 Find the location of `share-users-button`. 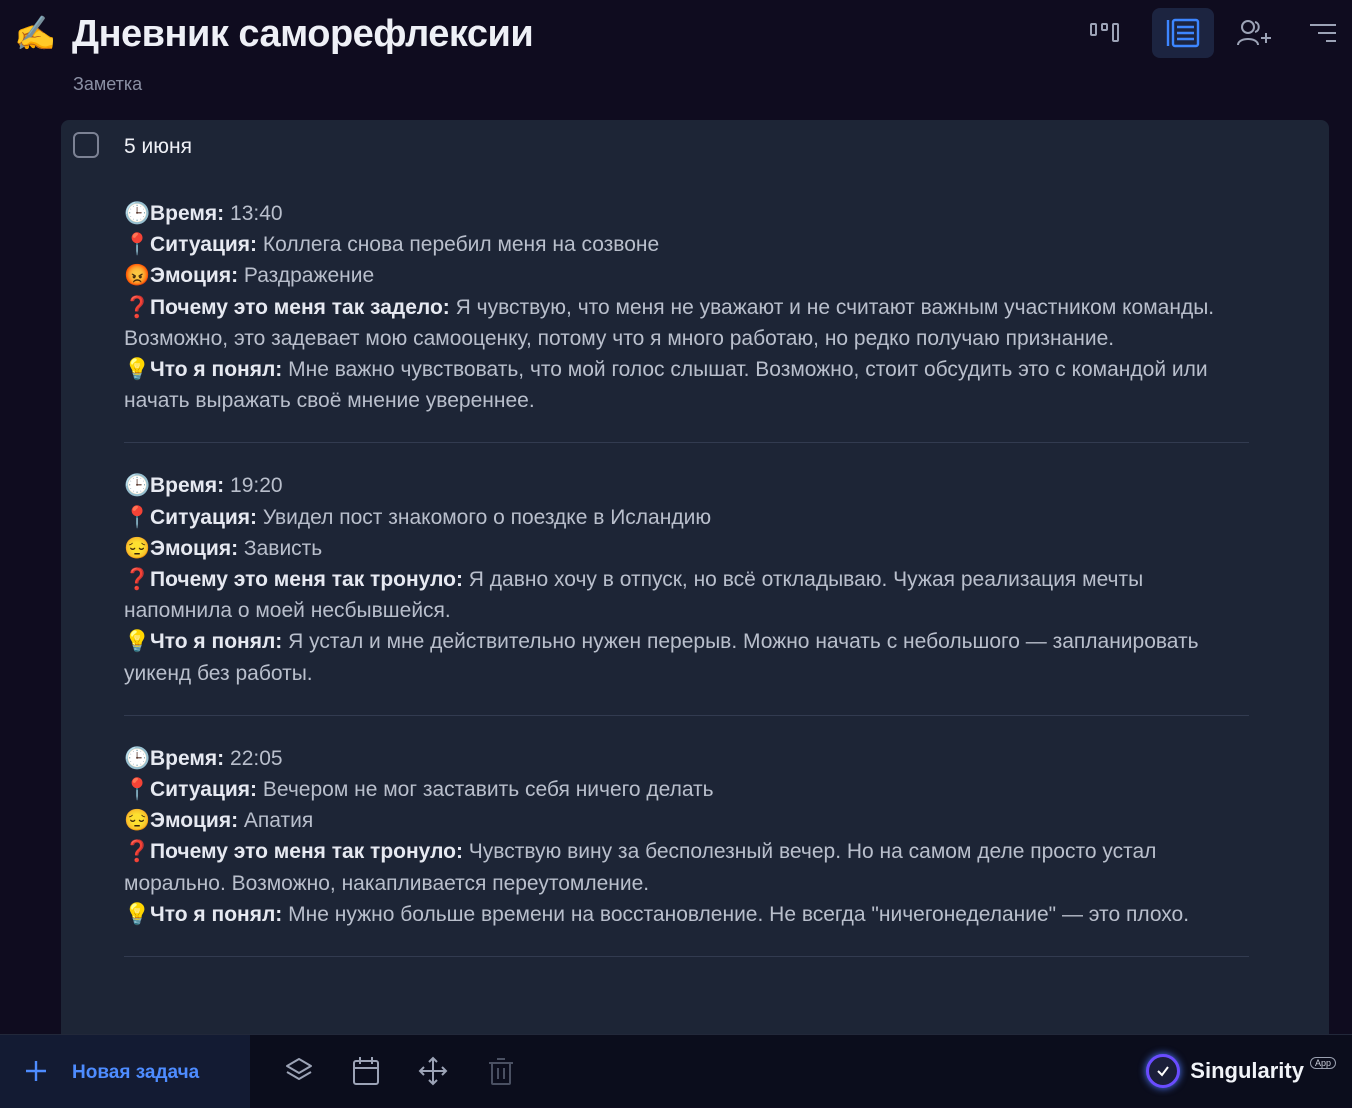

share-users-button is located at coordinates (1255, 33).